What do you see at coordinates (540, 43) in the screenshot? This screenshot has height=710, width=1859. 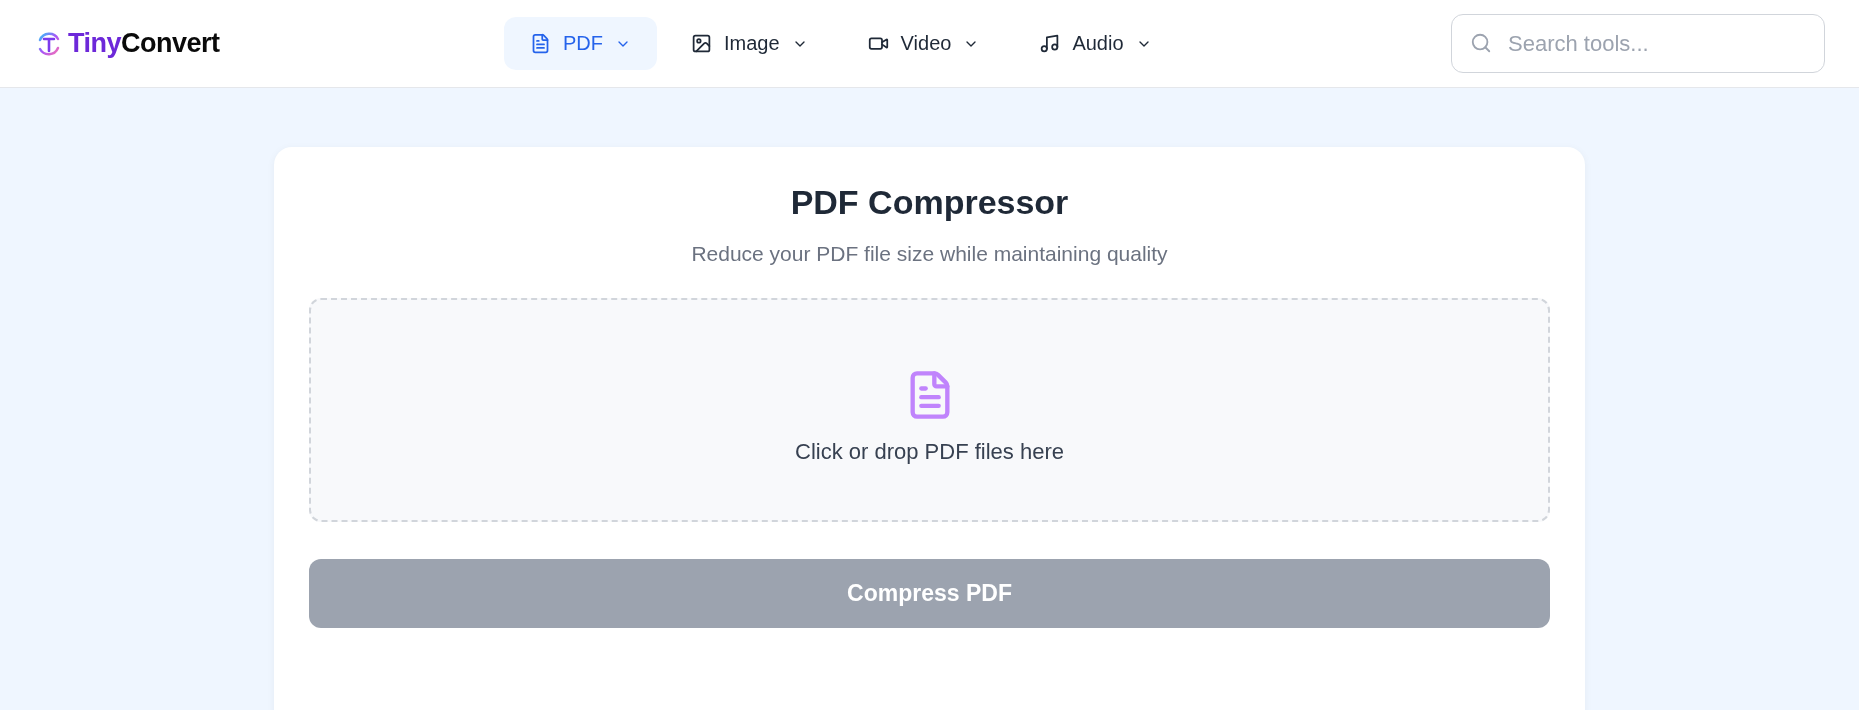 I see `document-icon` at bounding box center [540, 43].